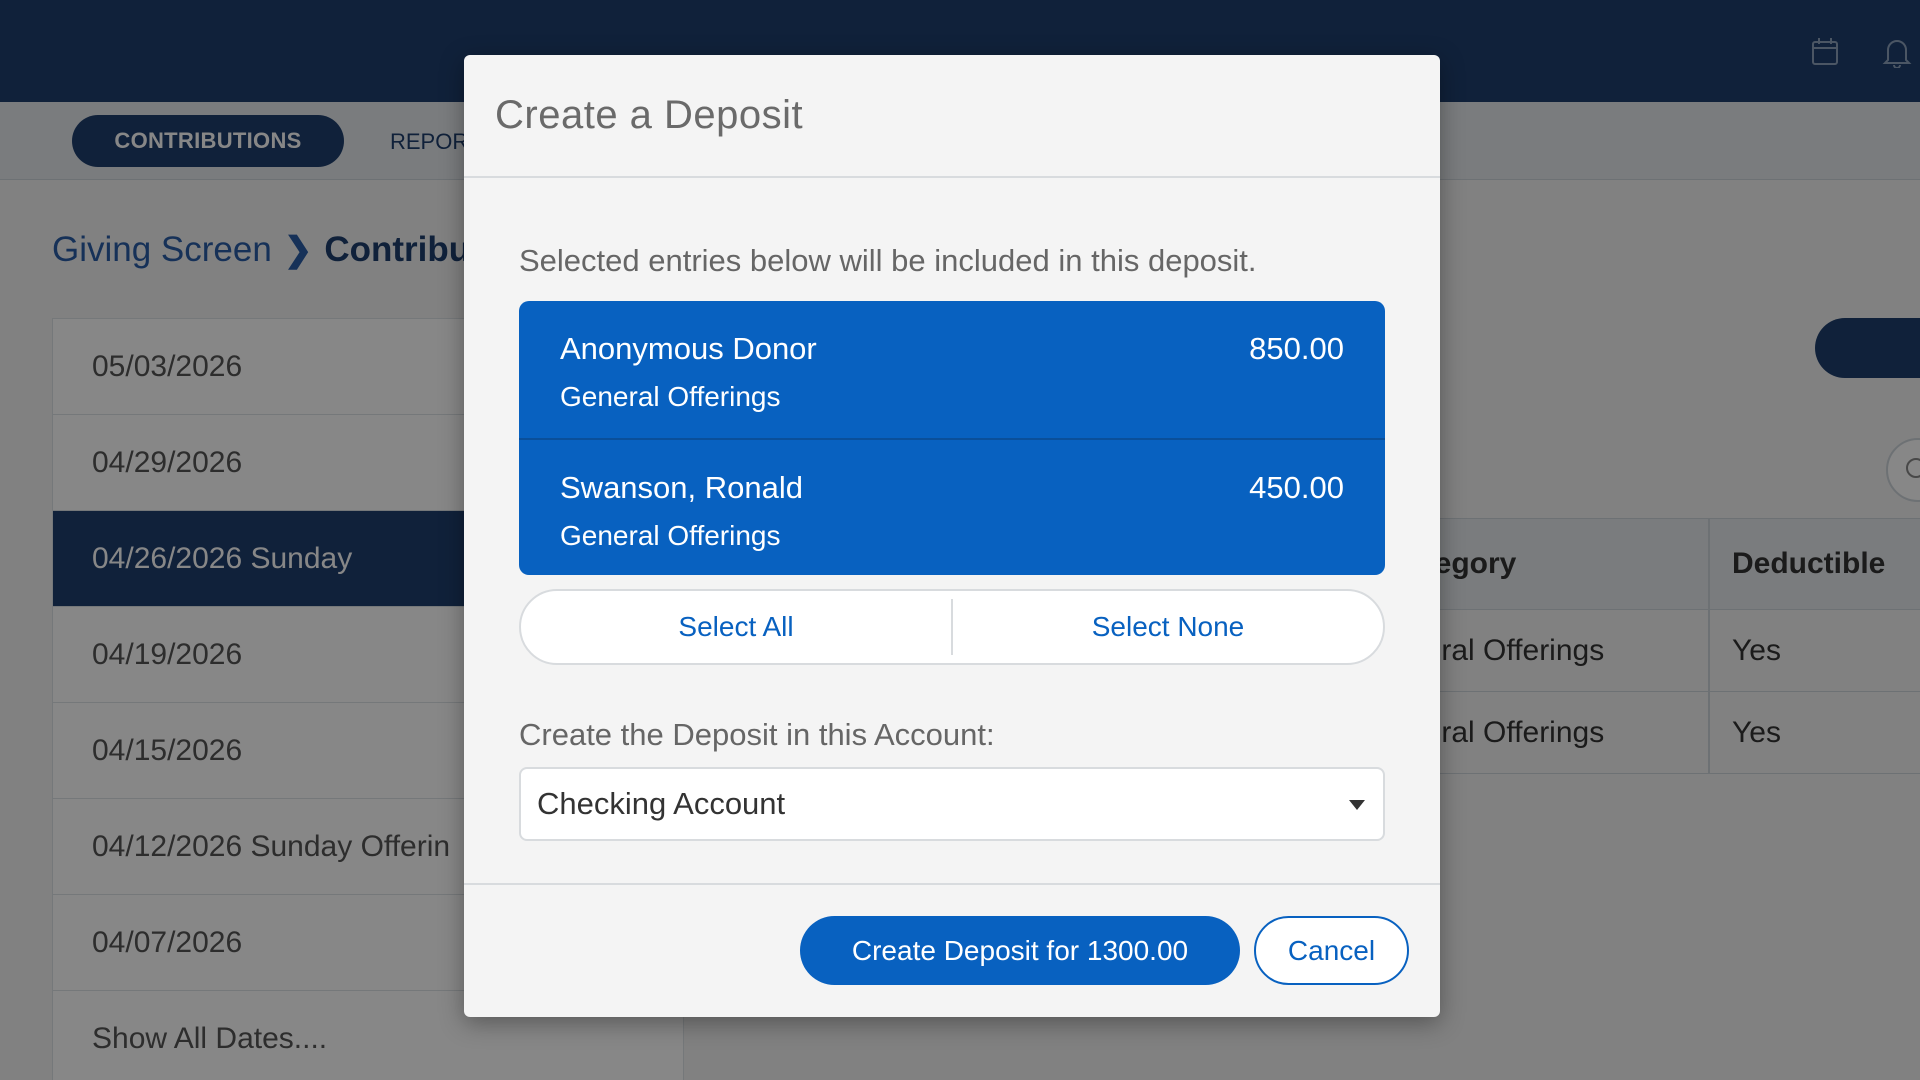  I want to click on entry-donor-name: Swanson, Ronald, so click(681, 487).